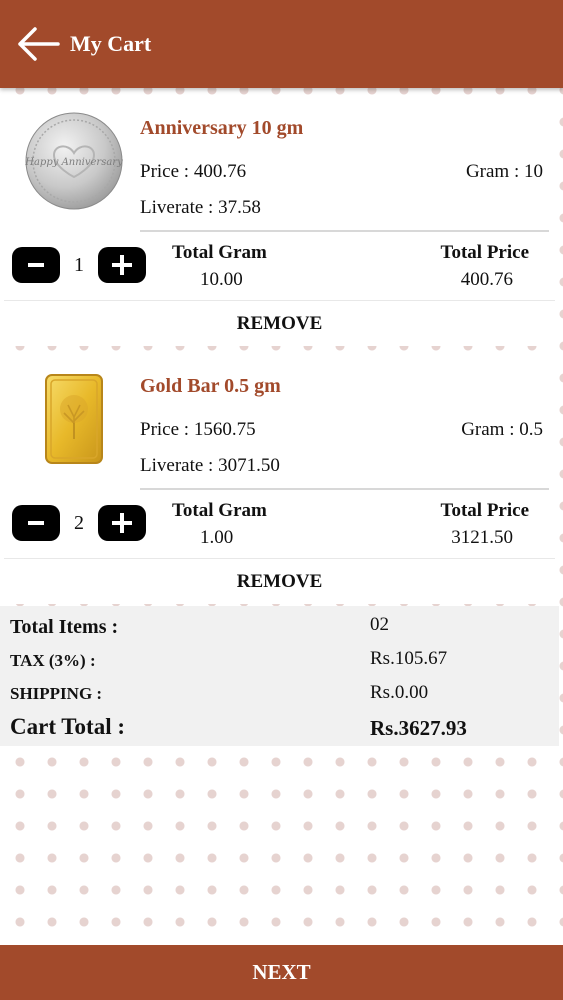 The height and width of the screenshot is (1000, 563). What do you see at coordinates (198, 429) in the screenshot?
I see `product-price: Price : 1560.75` at bounding box center [198, 429].